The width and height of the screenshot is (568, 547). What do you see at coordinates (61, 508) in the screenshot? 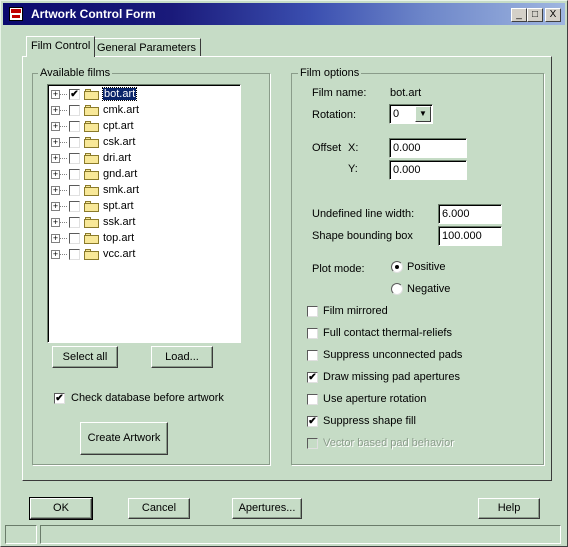
I see `ok-button: OK` at bounding box center [61, 508].